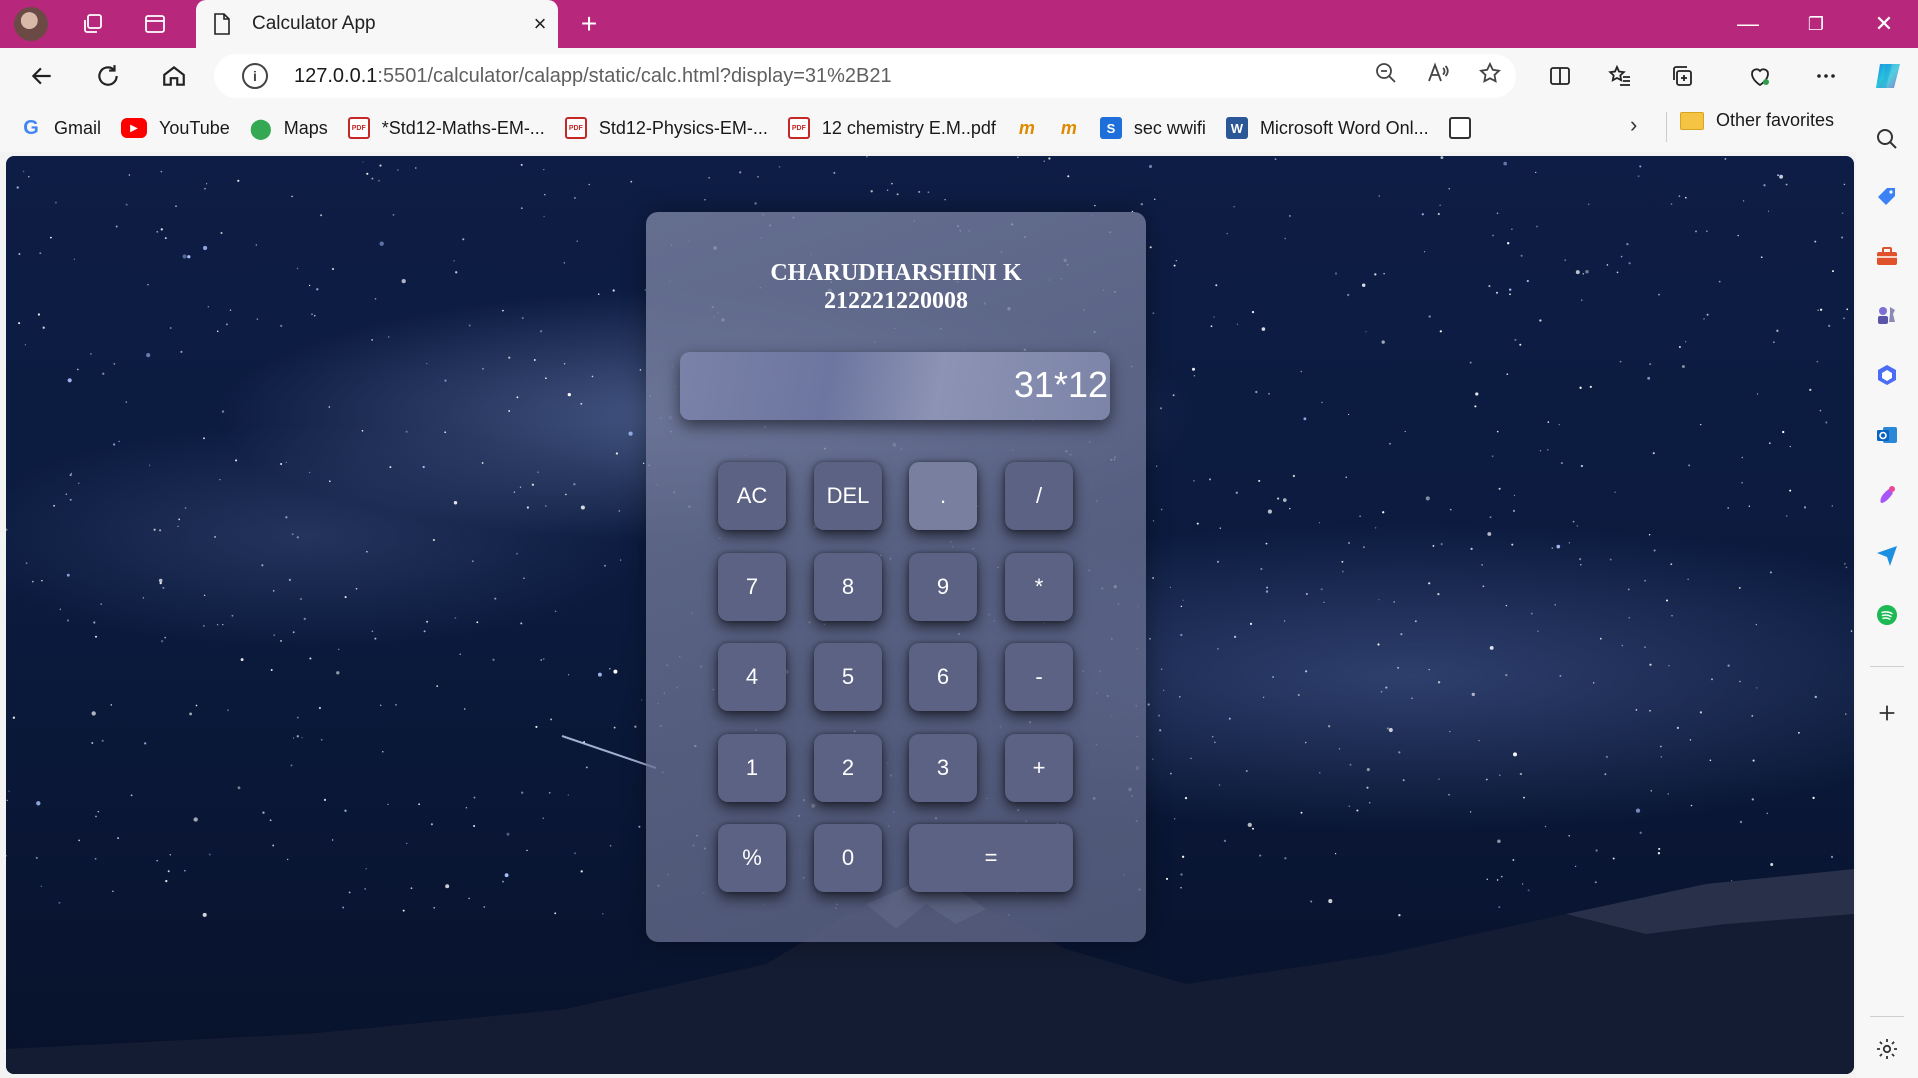  Describe the element at coordinates (1692, 120) in the screenshot. I see `folder-icon` at that location.